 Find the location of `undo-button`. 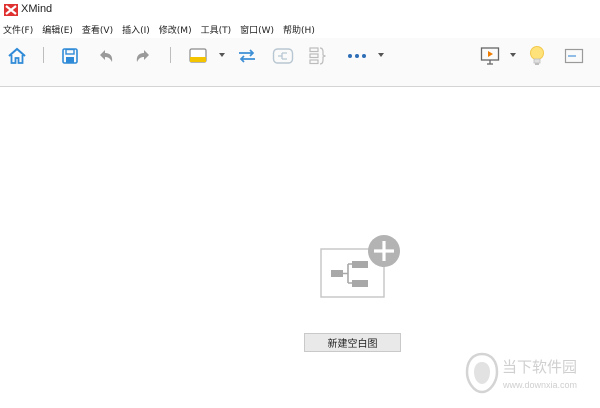

undo-button is located at coordinates (106, 56).